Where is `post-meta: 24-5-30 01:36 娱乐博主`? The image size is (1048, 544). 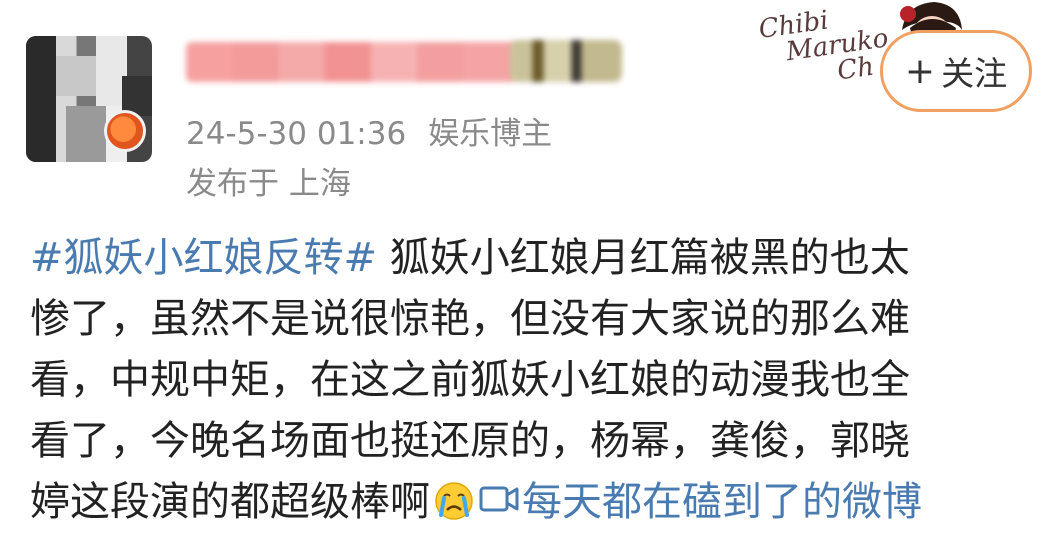
post-meta: 24-5-30 01:36 娱乐博主 is located at coordinates (369, 130).